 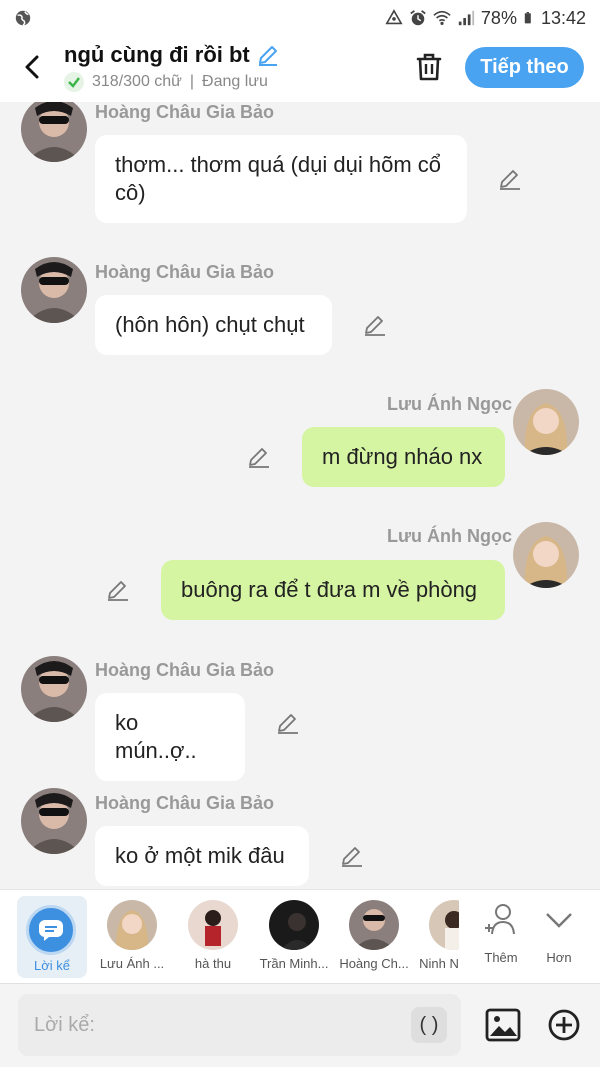 I want to click on narrator-icon, so click(x=51, y=930).